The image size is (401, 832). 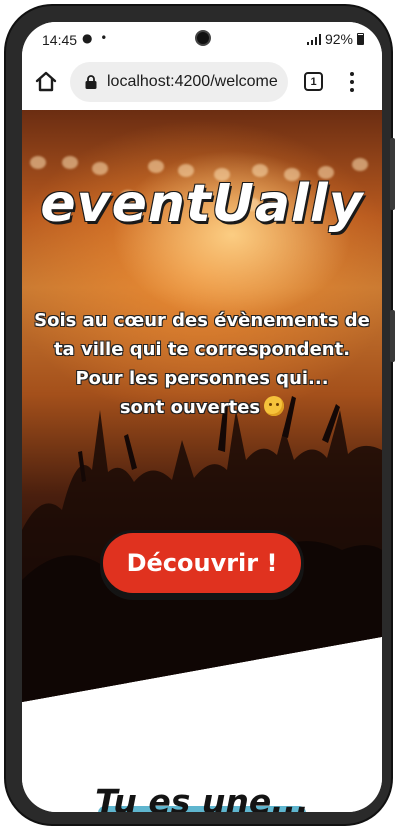 What do you see at coordinates (352, 82) in the screenshot?
I see `more-menu-button` at bounding box center [352, 82].